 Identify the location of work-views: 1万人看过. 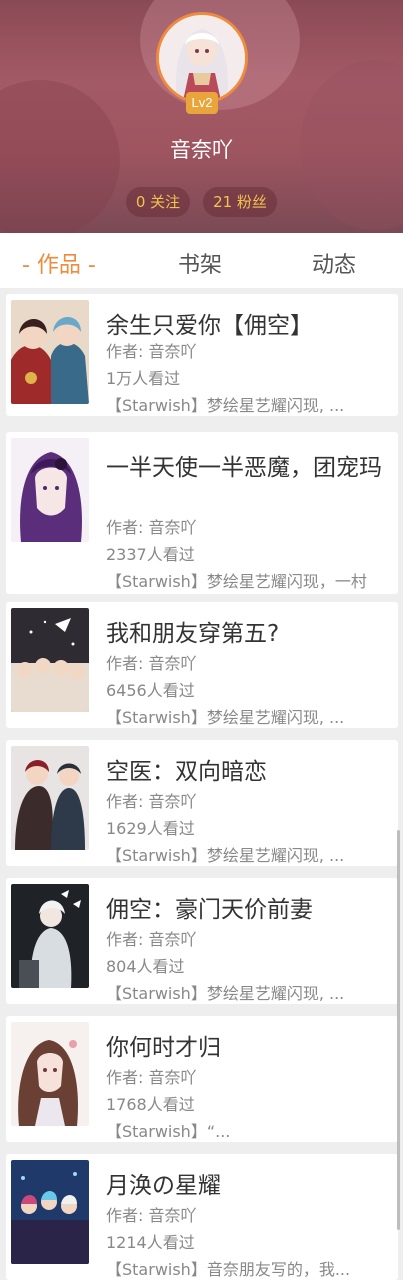
(143, 378).